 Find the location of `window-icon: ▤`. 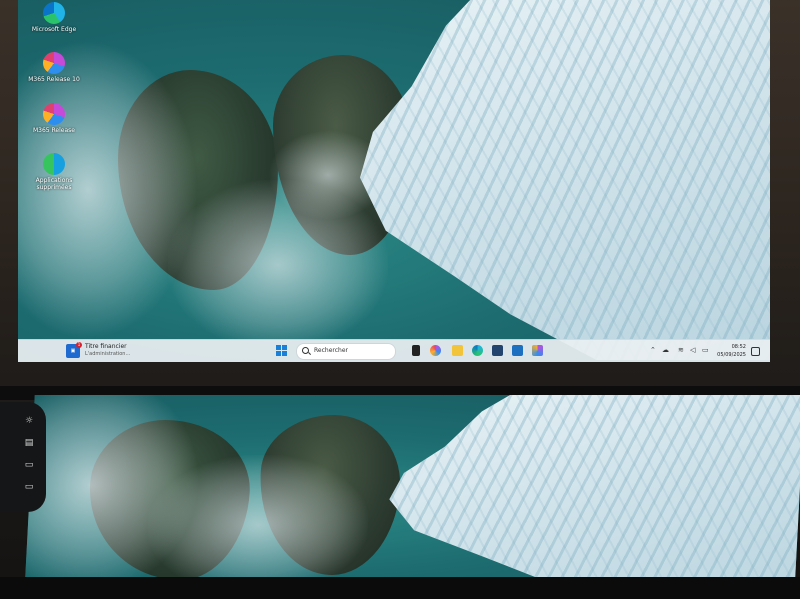

window-icon: ▤ is located at coordinates (29, 443).